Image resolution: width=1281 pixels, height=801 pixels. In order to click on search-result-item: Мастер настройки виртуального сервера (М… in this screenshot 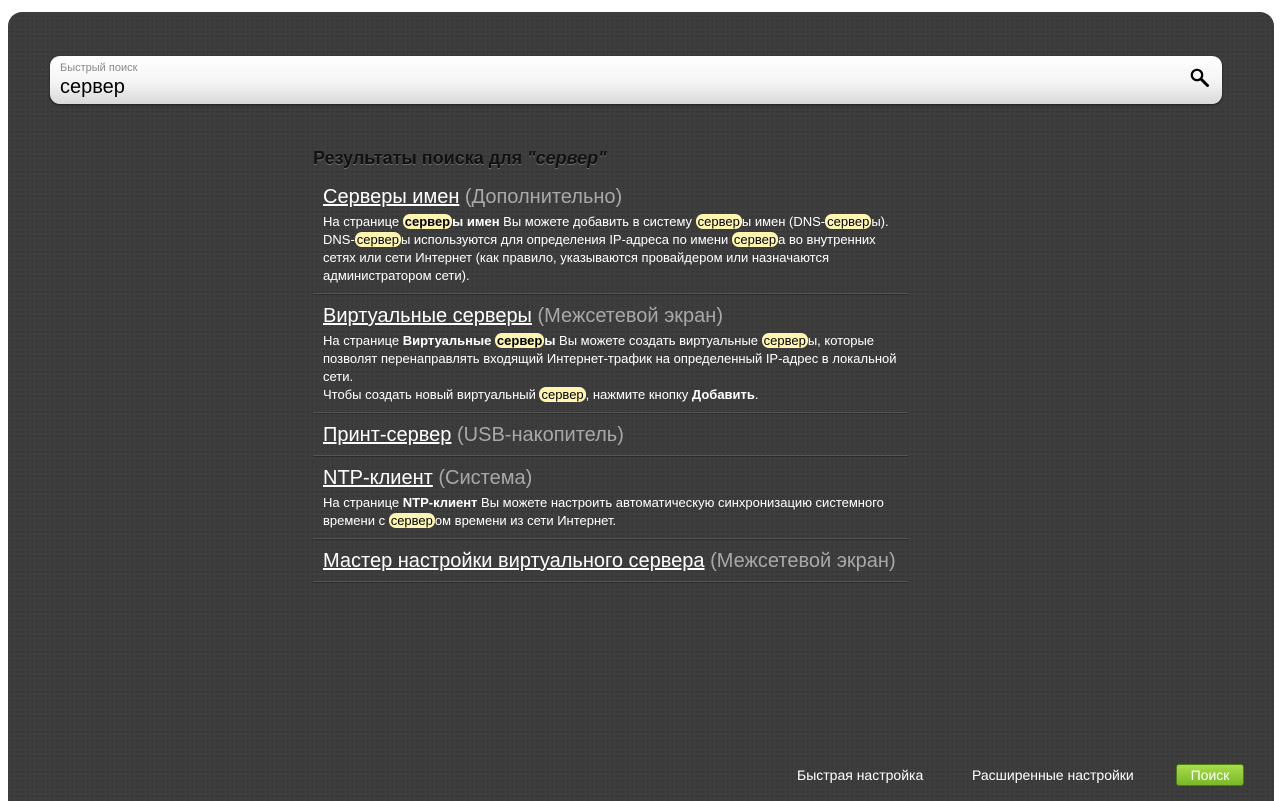, I will do `click(610, 560)`.